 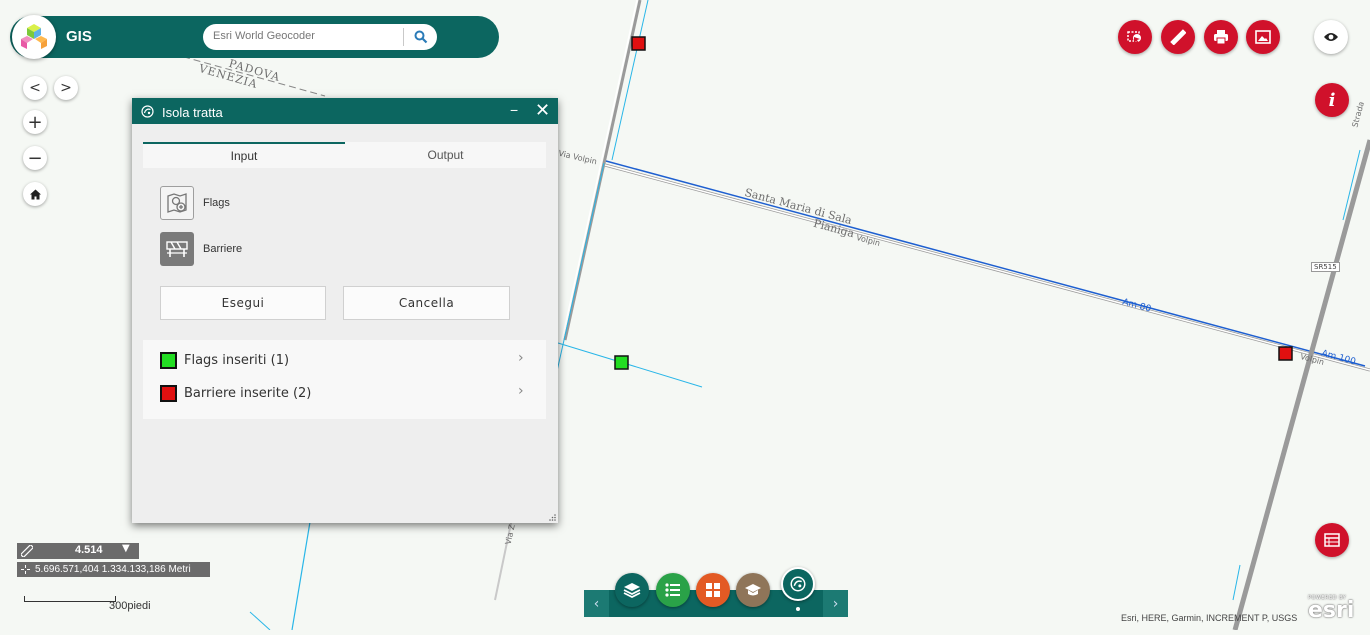 I want to click on chevron-left-icon: <, so click(x=35, y=88).